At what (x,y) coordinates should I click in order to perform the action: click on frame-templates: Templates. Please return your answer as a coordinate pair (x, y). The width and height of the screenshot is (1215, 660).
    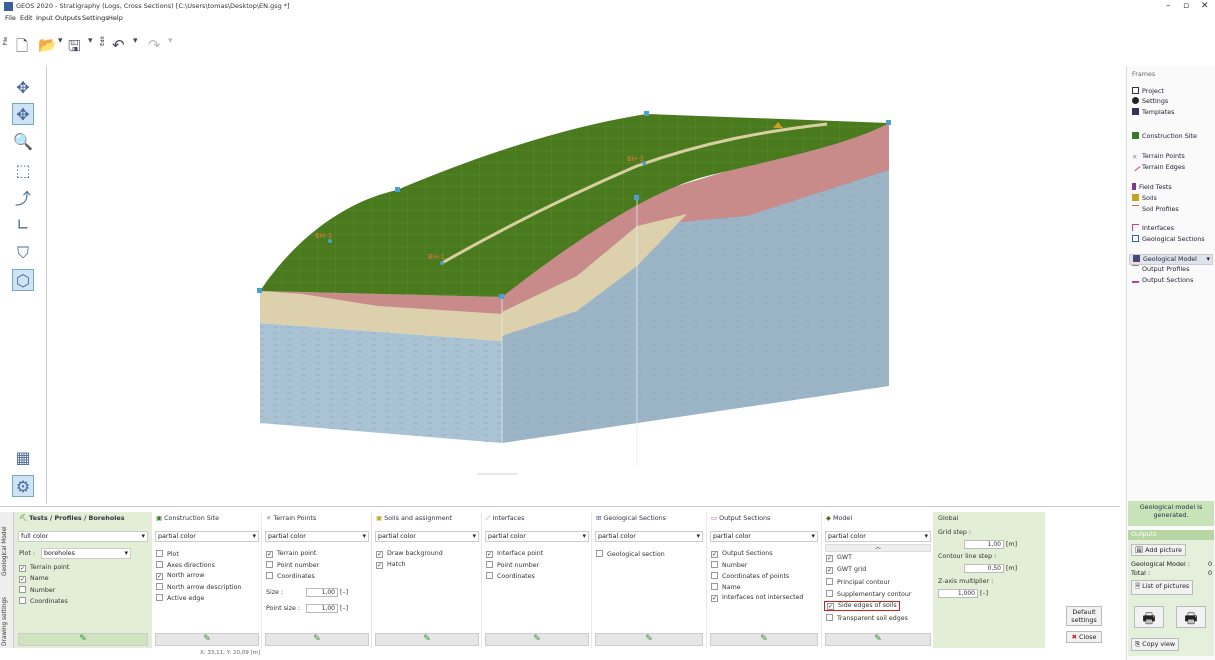
    Looking at the image, I should click on (1153, 112).